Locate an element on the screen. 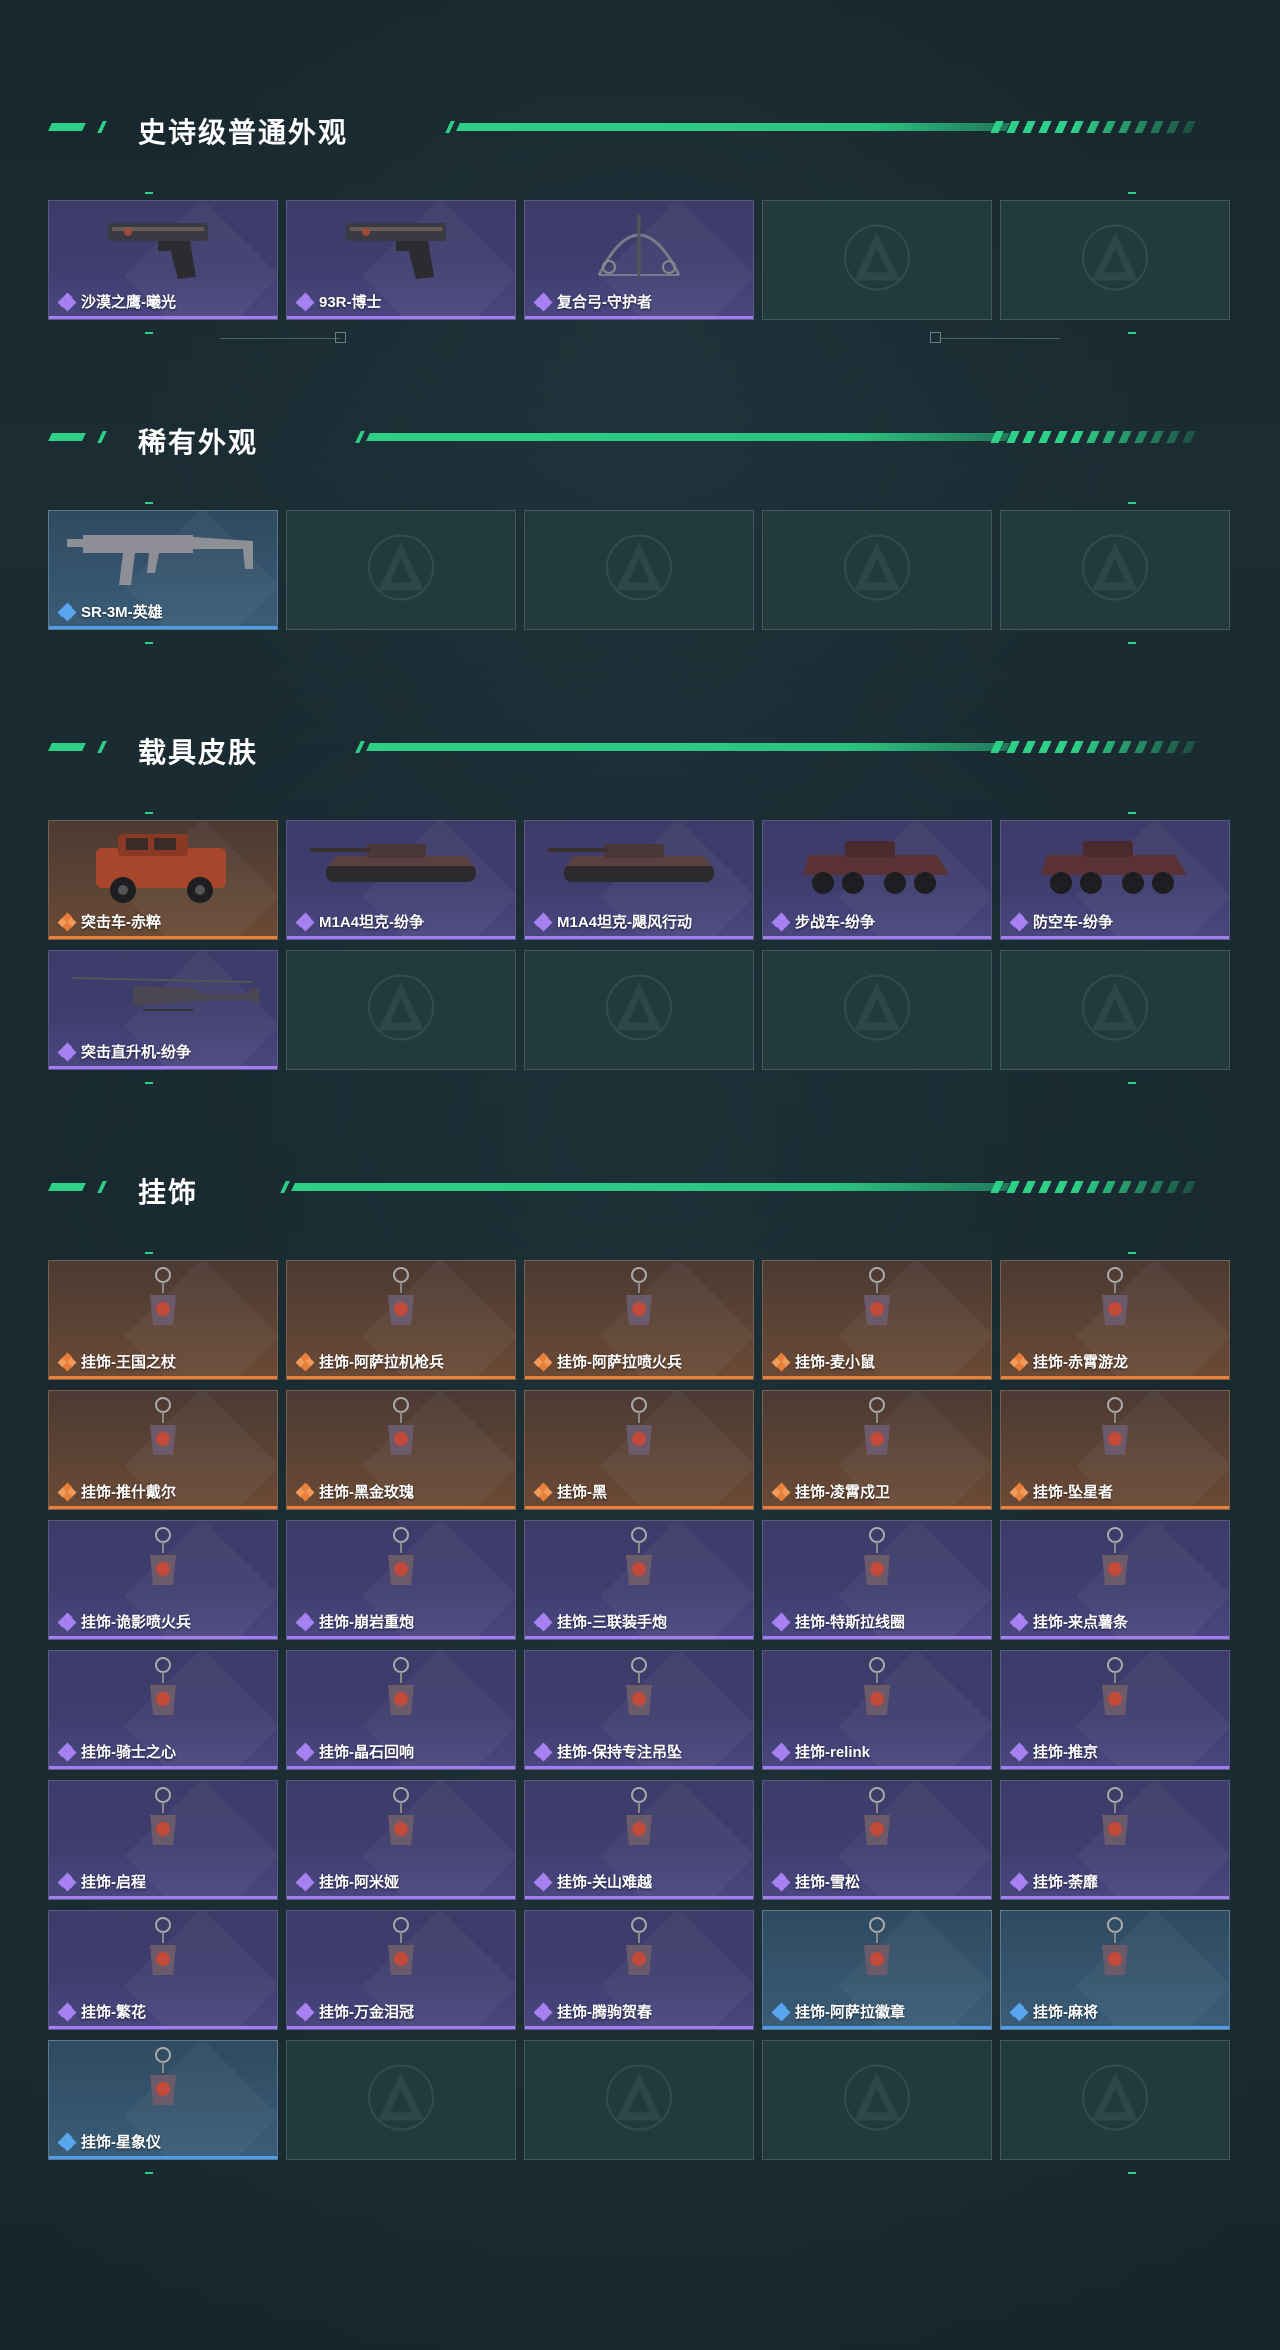  item-card: 挂饰-崩岩重炮 is located at coordinates (401, 1580).